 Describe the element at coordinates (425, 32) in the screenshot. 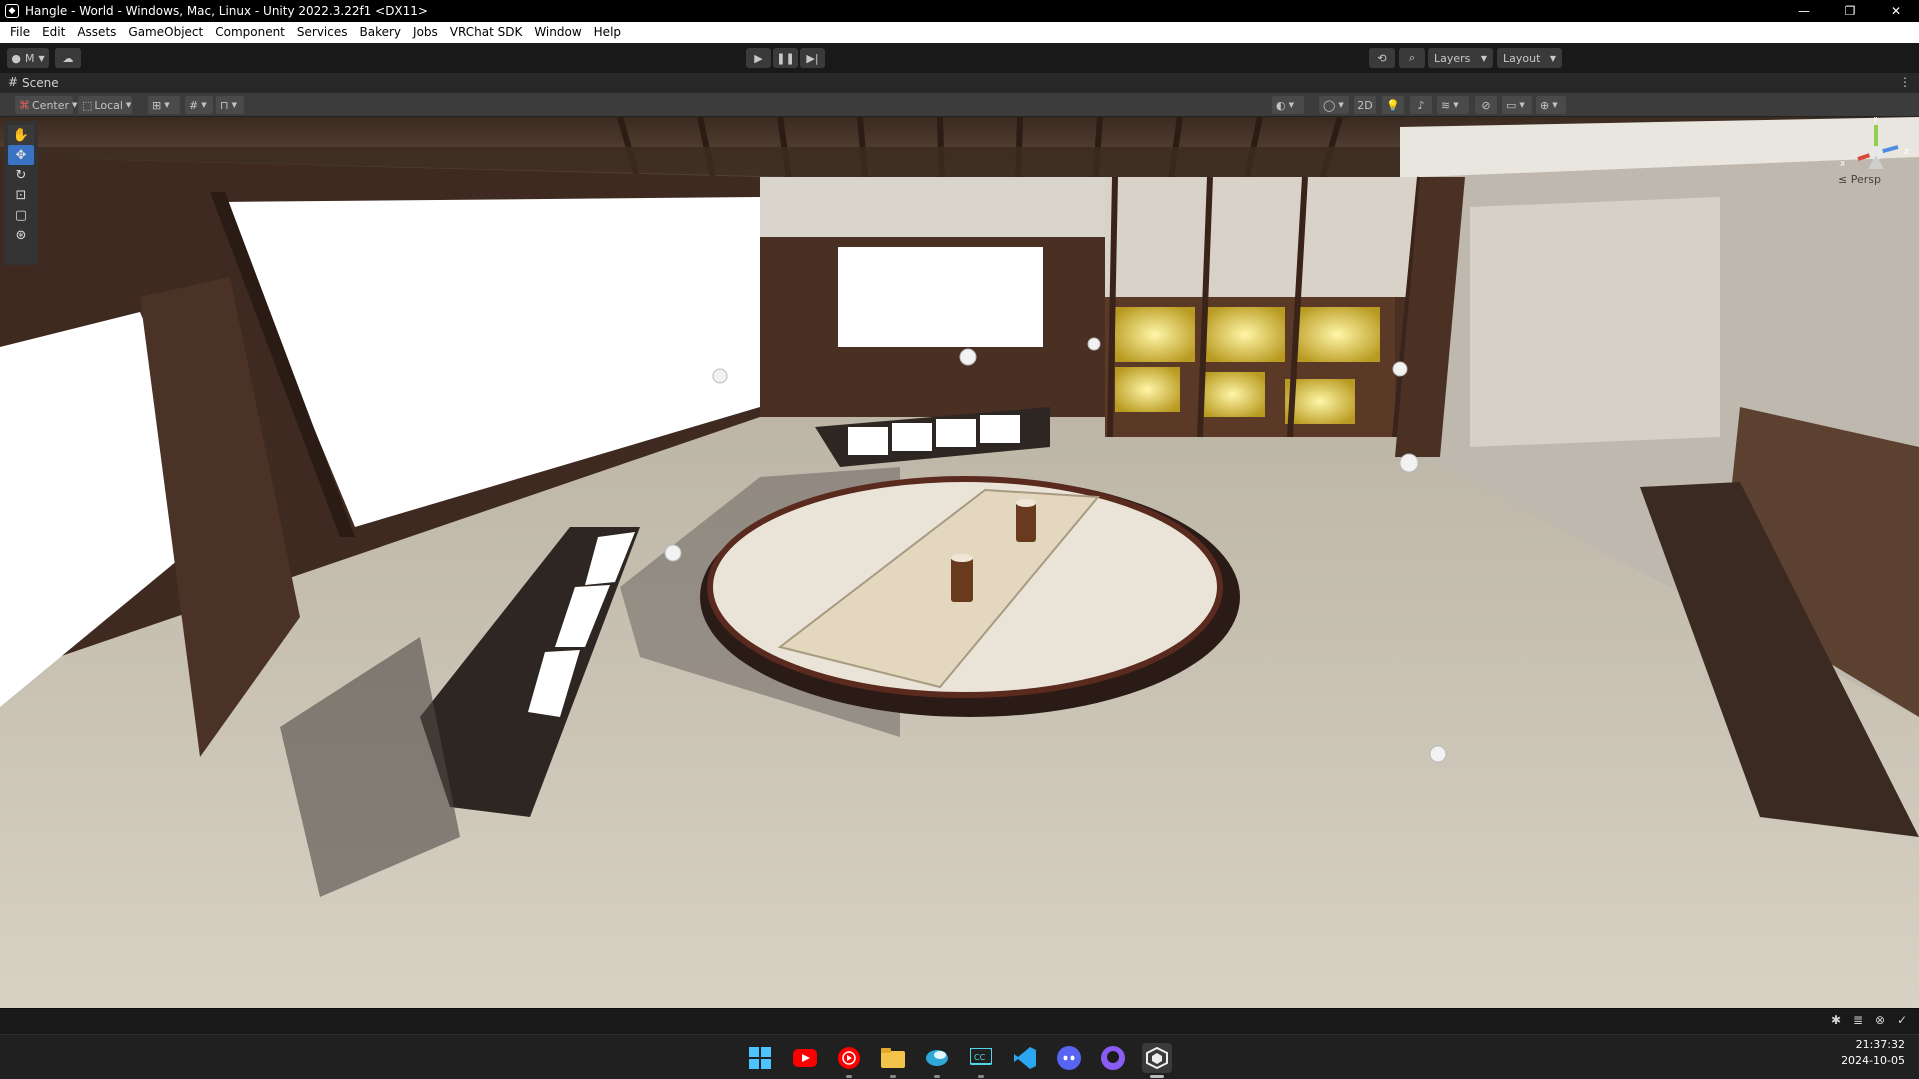

I see `menu-jobs: Jobs` at that location.